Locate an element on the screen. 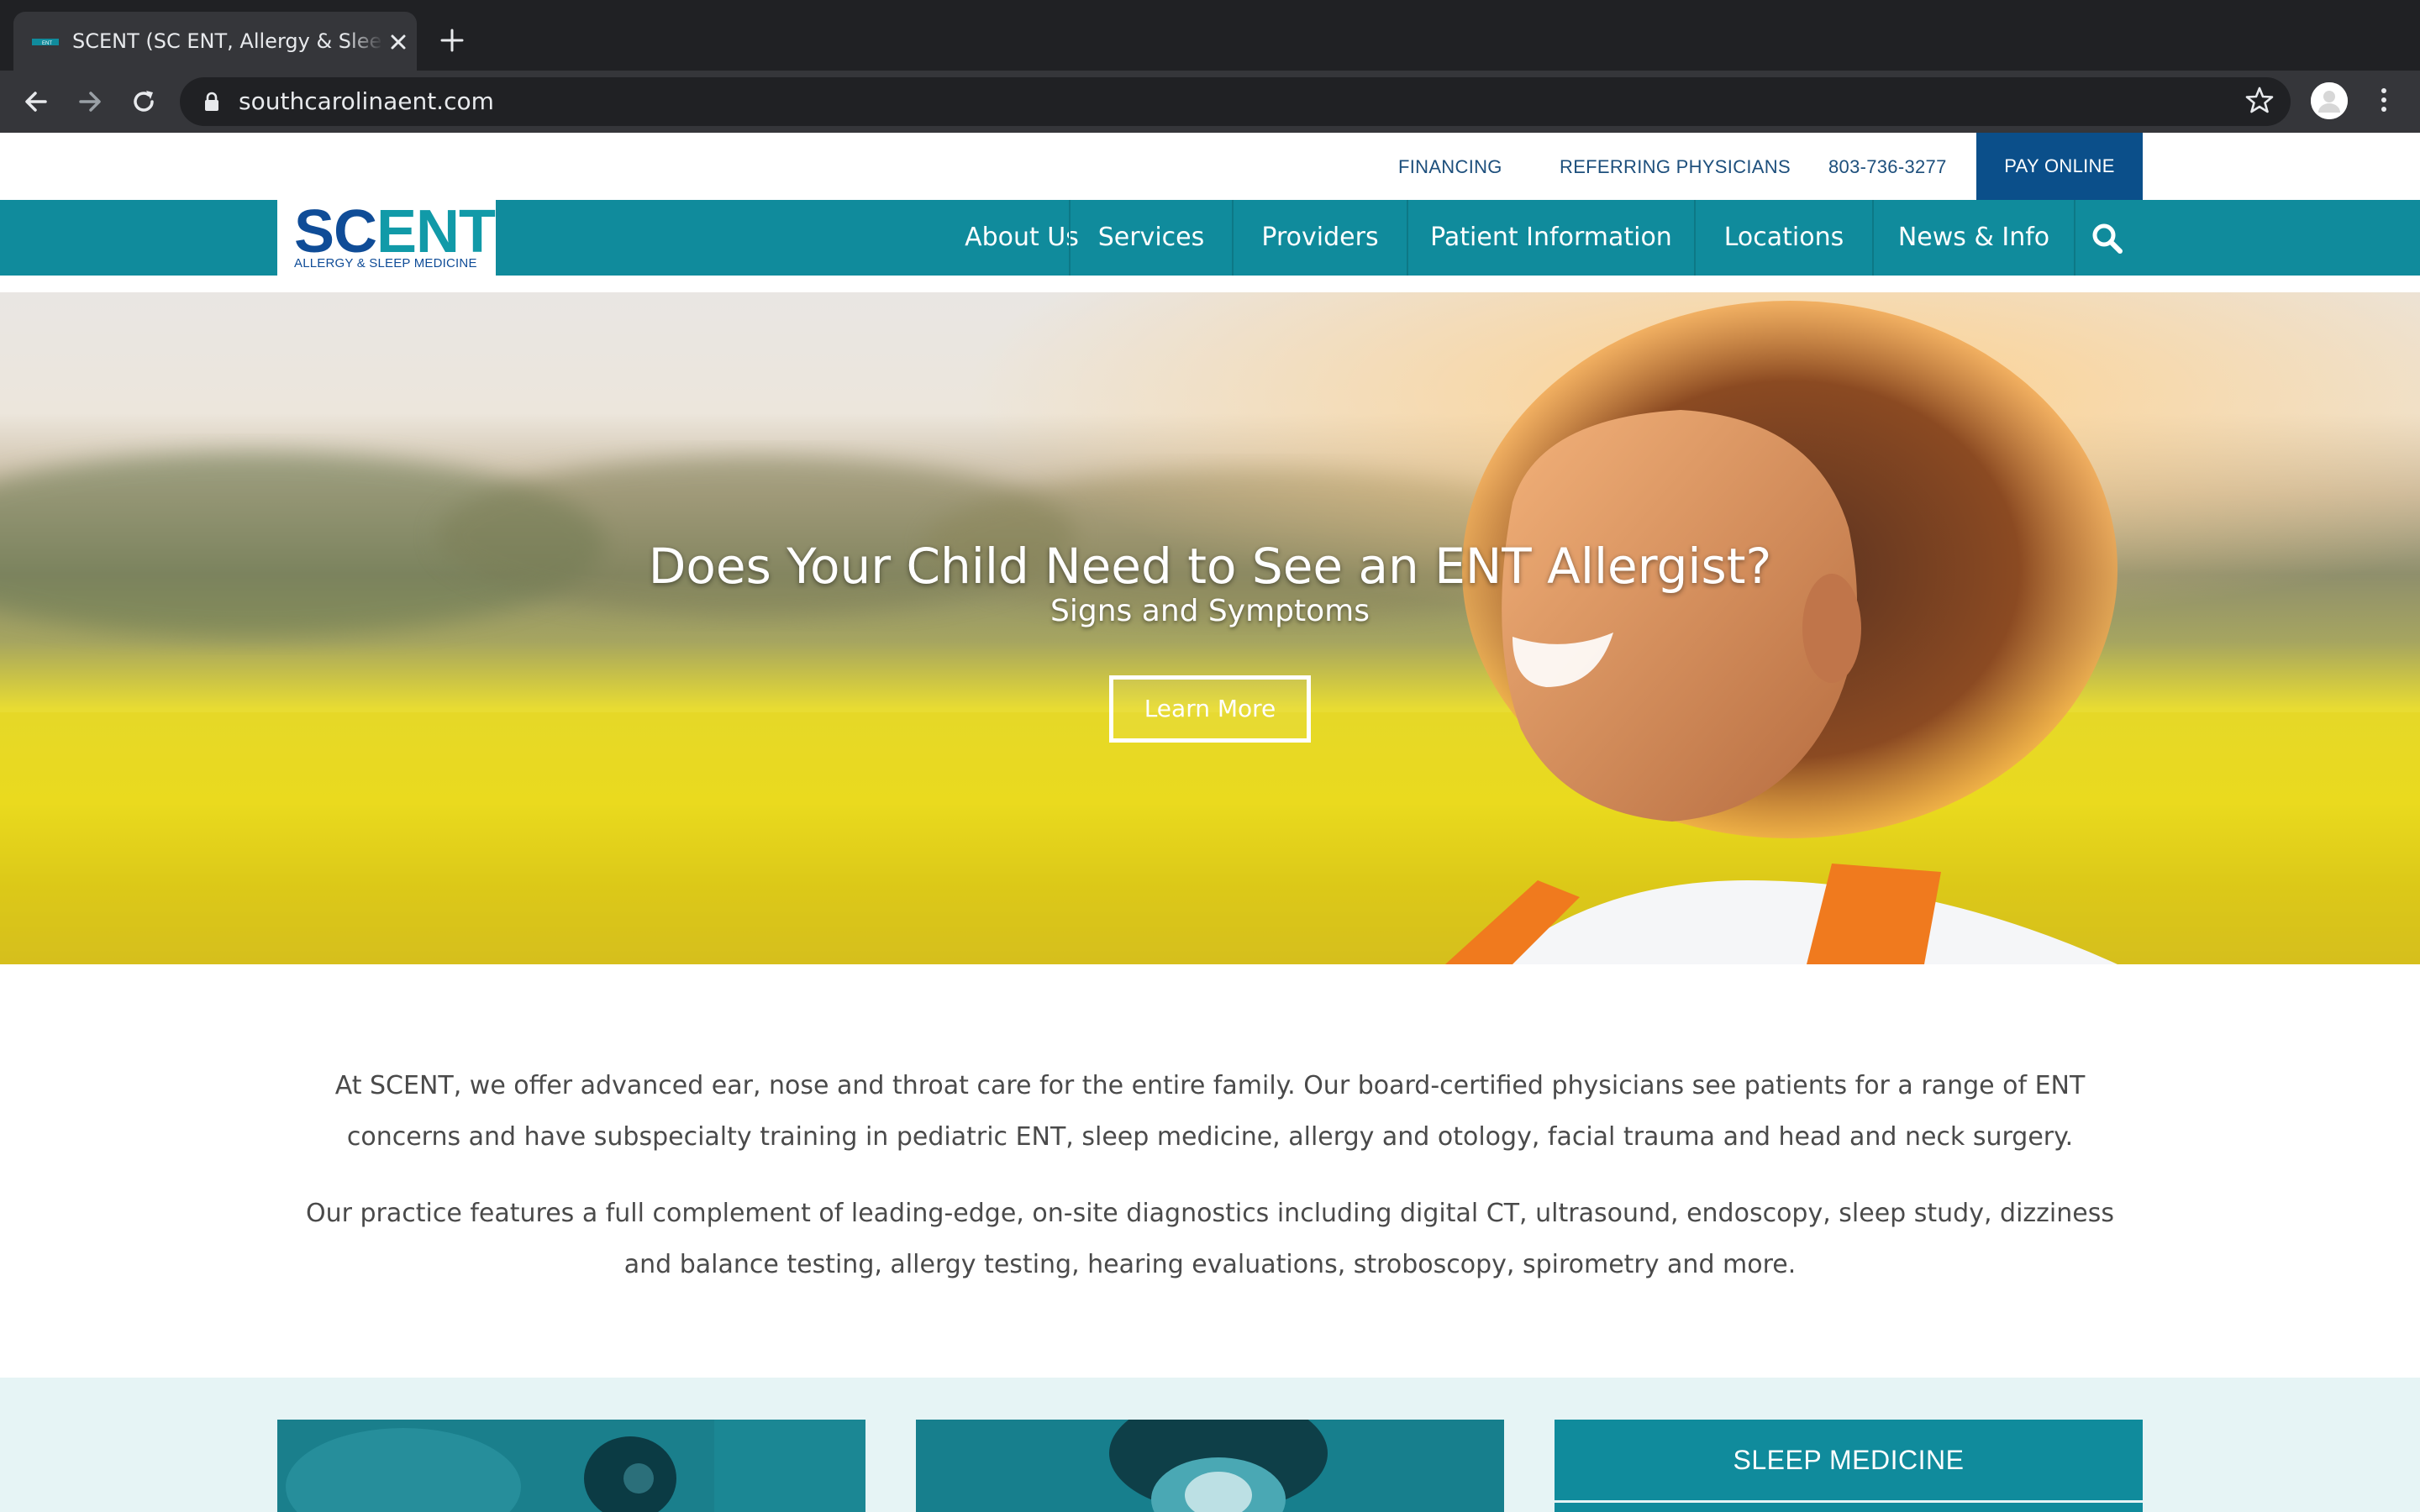 The width and height of the screenshot is (2420, 1512). svg-text: ENT is located at coordinates (47, 43).